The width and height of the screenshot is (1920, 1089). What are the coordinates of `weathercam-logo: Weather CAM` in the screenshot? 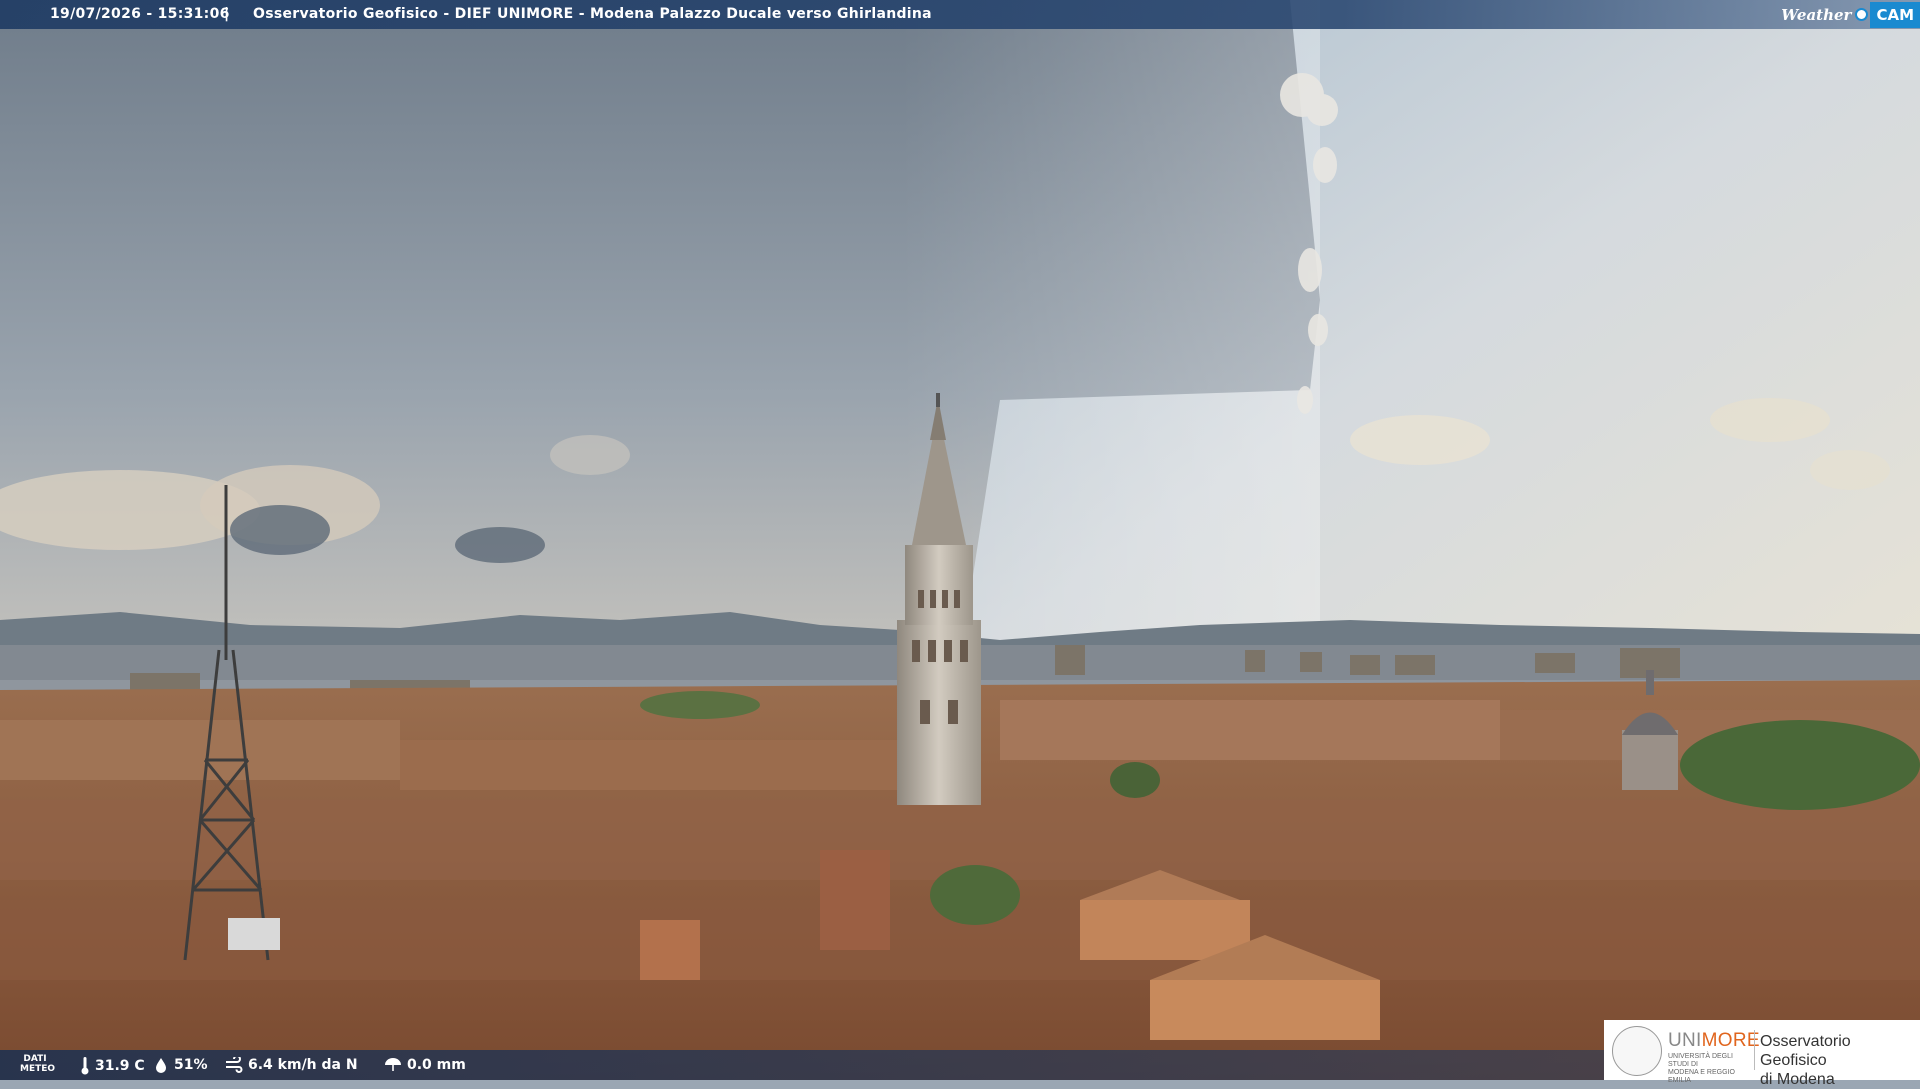 It's located at (1847, 14).